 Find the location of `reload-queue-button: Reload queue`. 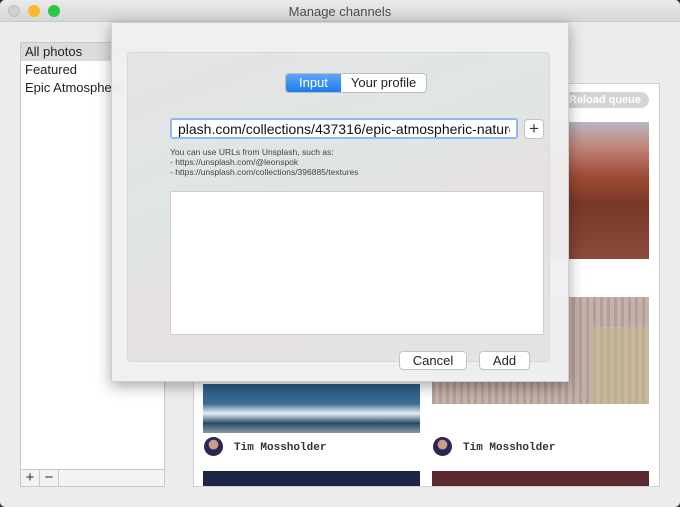

reload-queue-button: Reload queue is located at coordinates (604, 100).